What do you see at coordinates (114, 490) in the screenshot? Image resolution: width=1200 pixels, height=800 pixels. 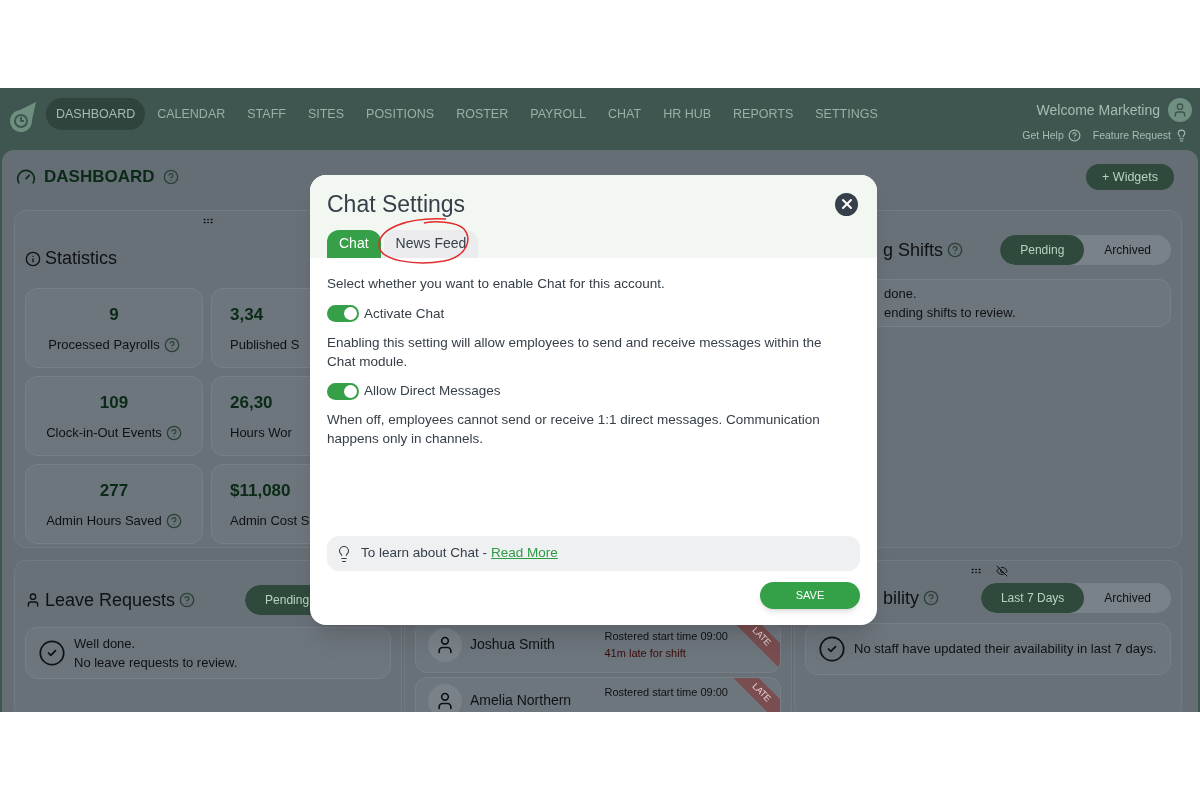 I see `stat-value: 277` at bounding box center [114, 490].